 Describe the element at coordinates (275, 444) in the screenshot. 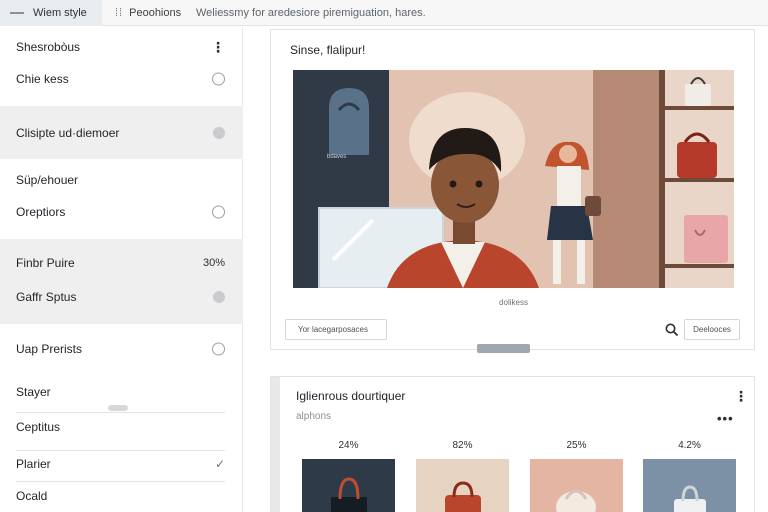

I see `card-accent-strip` at that location.